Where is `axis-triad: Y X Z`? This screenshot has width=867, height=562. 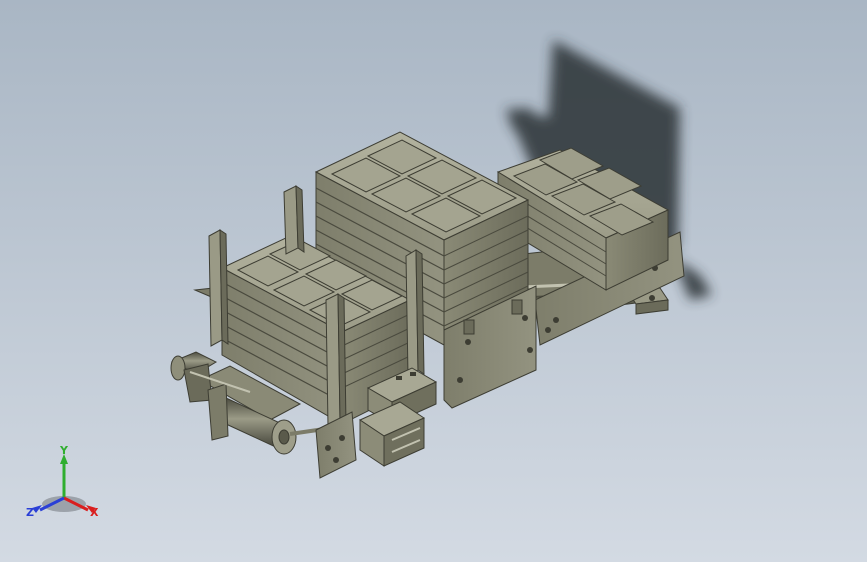 axis-triad: Y X Z is located at coordinates (66, 488).